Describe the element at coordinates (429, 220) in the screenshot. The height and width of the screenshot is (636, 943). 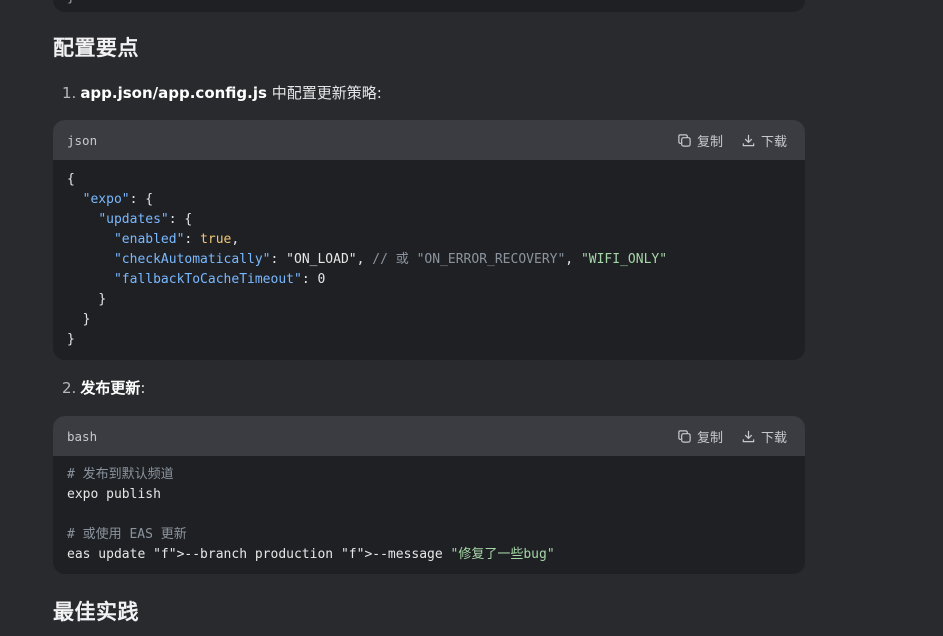
I see `code-line: "updates": {` at that location.